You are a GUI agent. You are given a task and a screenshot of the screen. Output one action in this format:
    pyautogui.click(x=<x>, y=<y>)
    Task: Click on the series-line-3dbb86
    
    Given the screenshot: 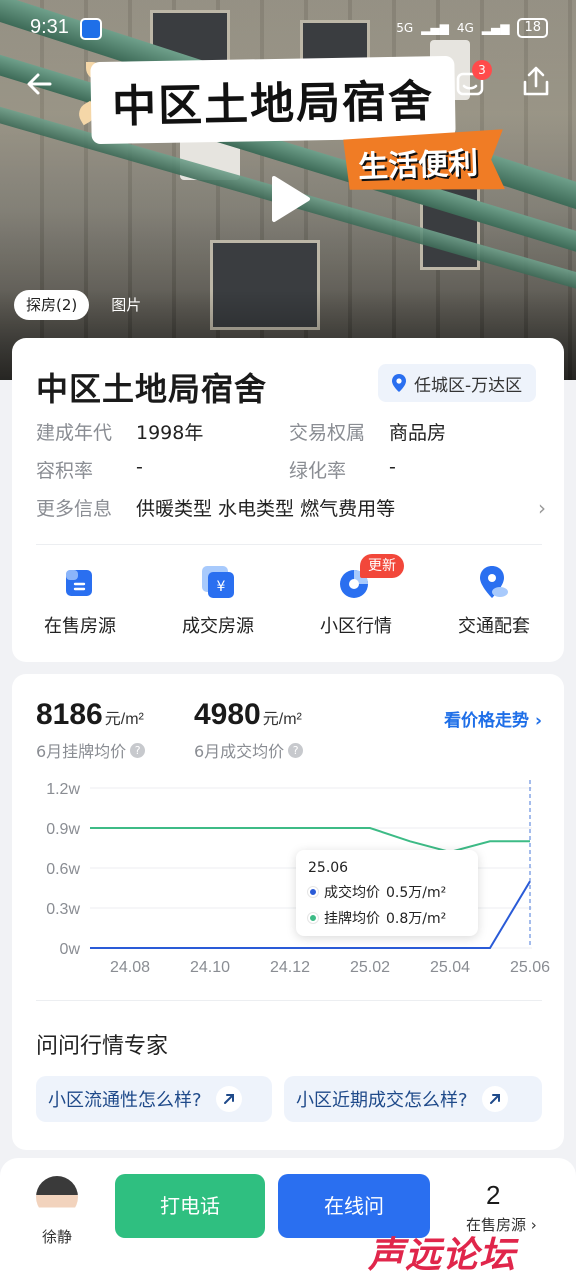 What is the action you would take?
    pyautogui.click(x=310, y=840)
    